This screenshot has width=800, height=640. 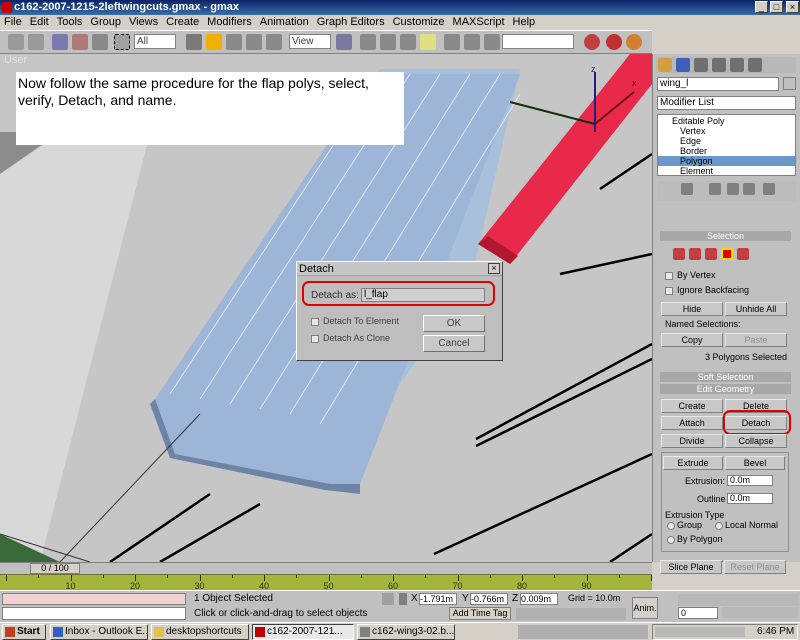 I want to click on start-button: Start, so click(x=24, y=632).